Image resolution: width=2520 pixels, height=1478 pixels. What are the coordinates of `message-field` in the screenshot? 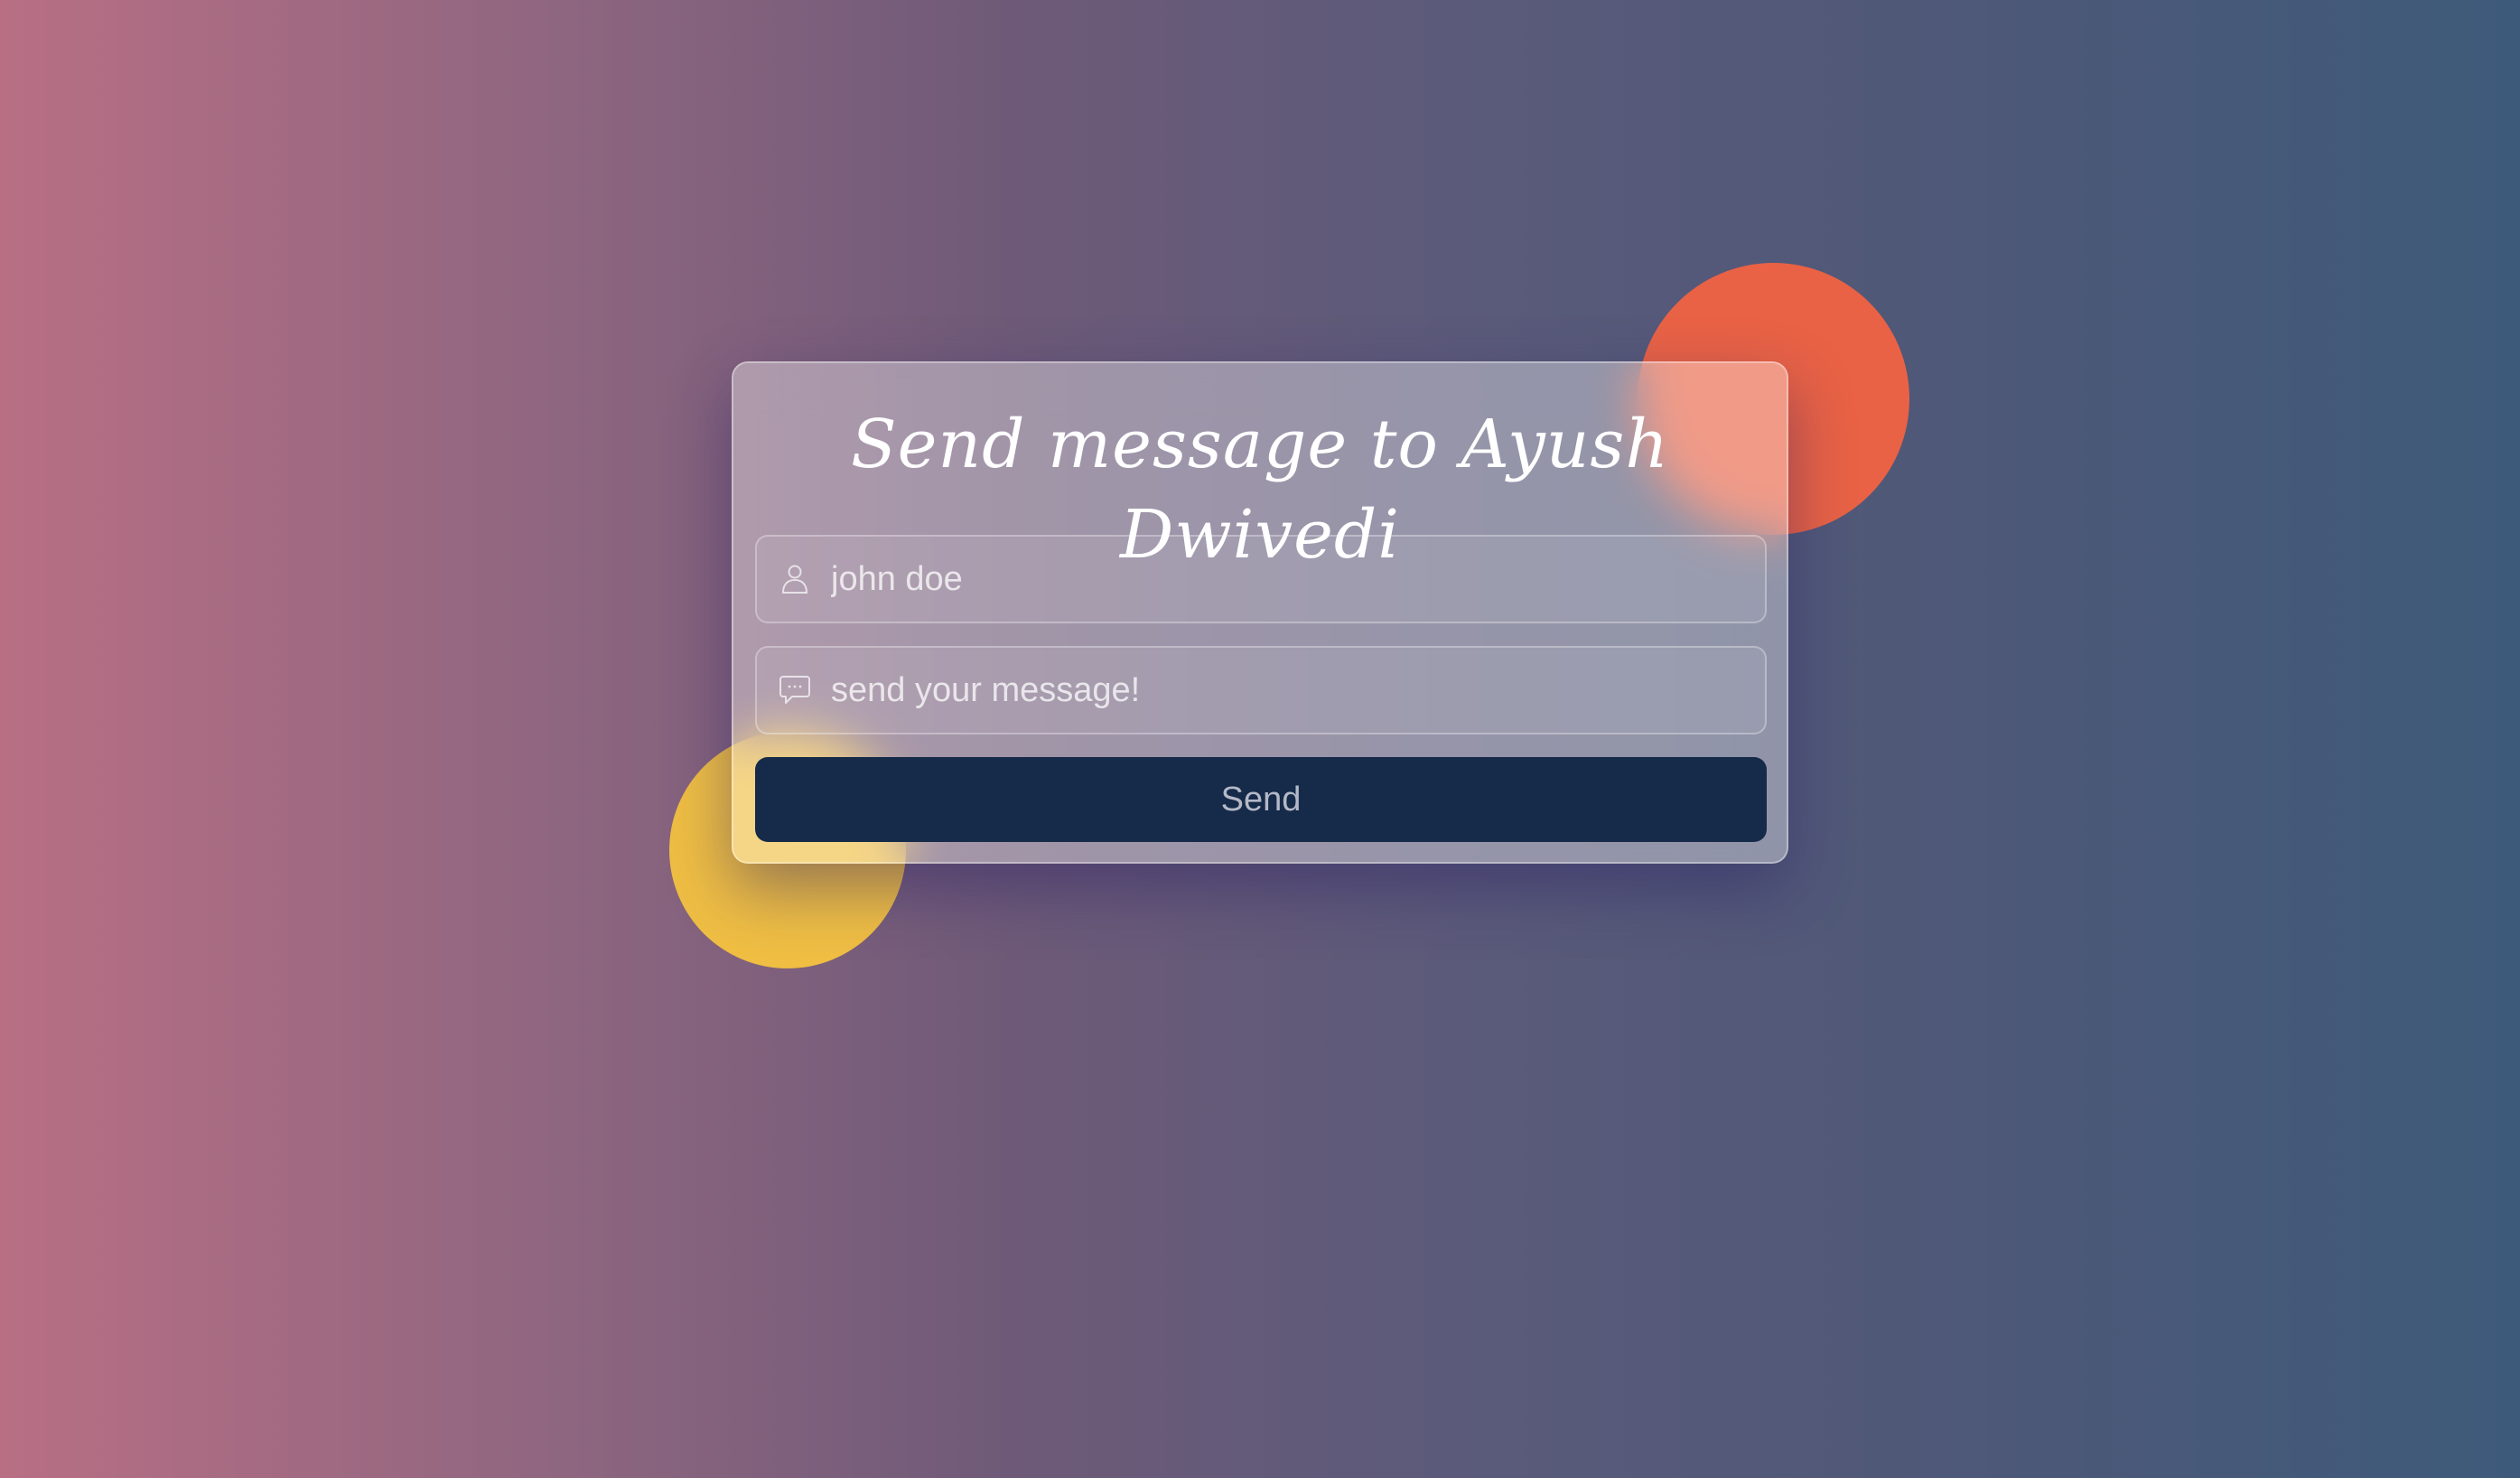 It's located at (1261, 690).